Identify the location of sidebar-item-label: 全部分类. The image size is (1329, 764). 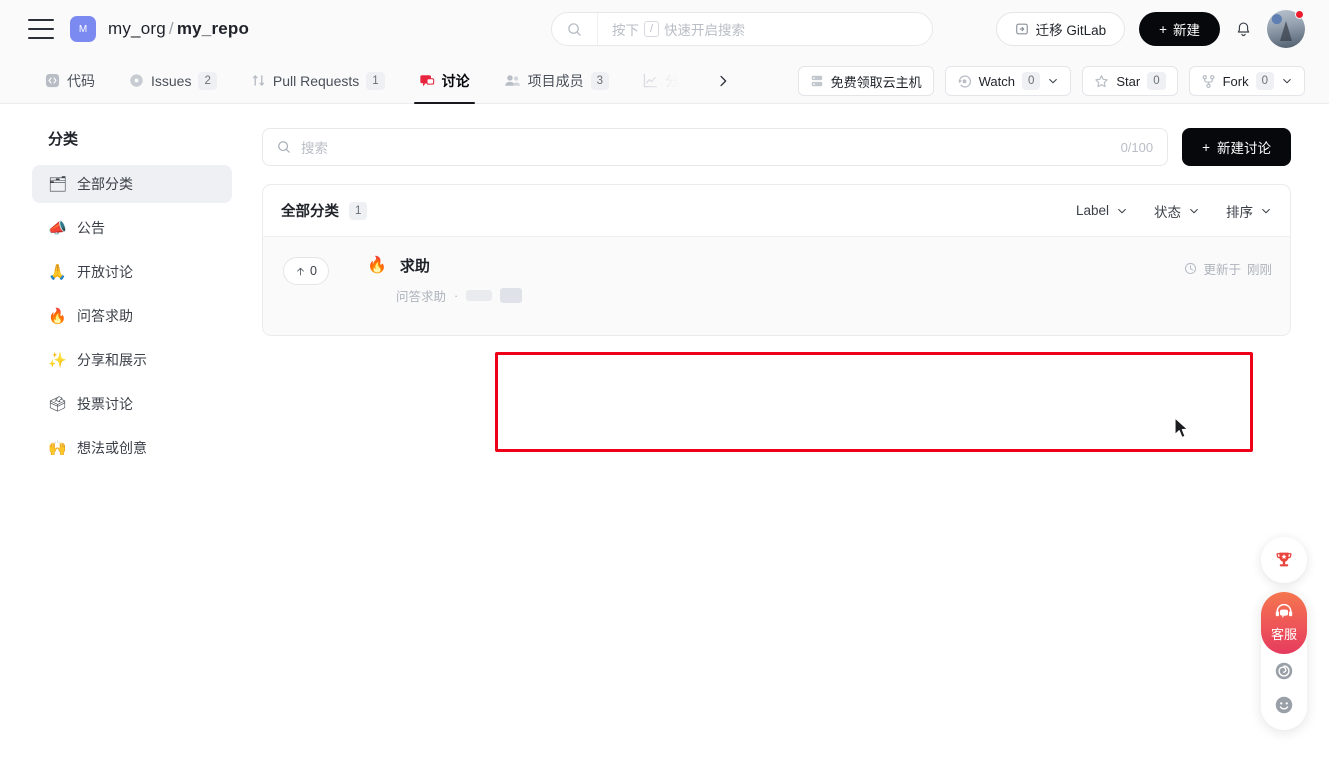
(105, 184).